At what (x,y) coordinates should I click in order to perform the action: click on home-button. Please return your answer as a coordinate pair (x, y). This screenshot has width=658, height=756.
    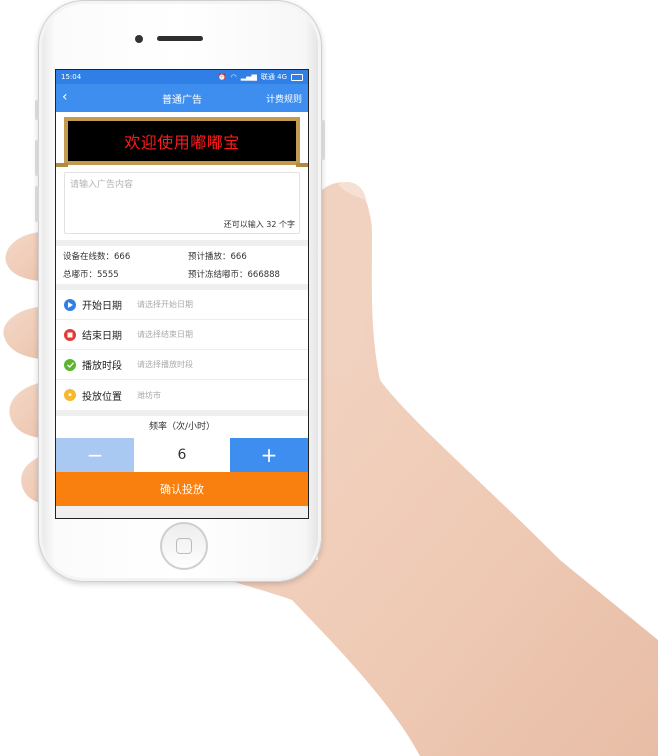
    Looking at the image, I should click on (184, 546).